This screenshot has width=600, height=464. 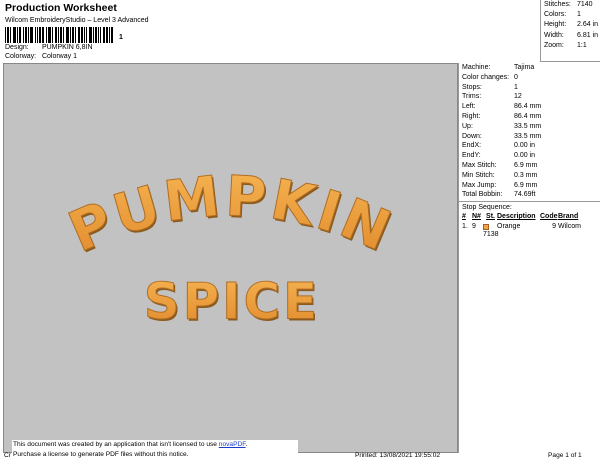 What do you see at coordinates (479, 185) in the screenshot?
I see `property-label: Max Jump:` at bounding box center [479, 185].